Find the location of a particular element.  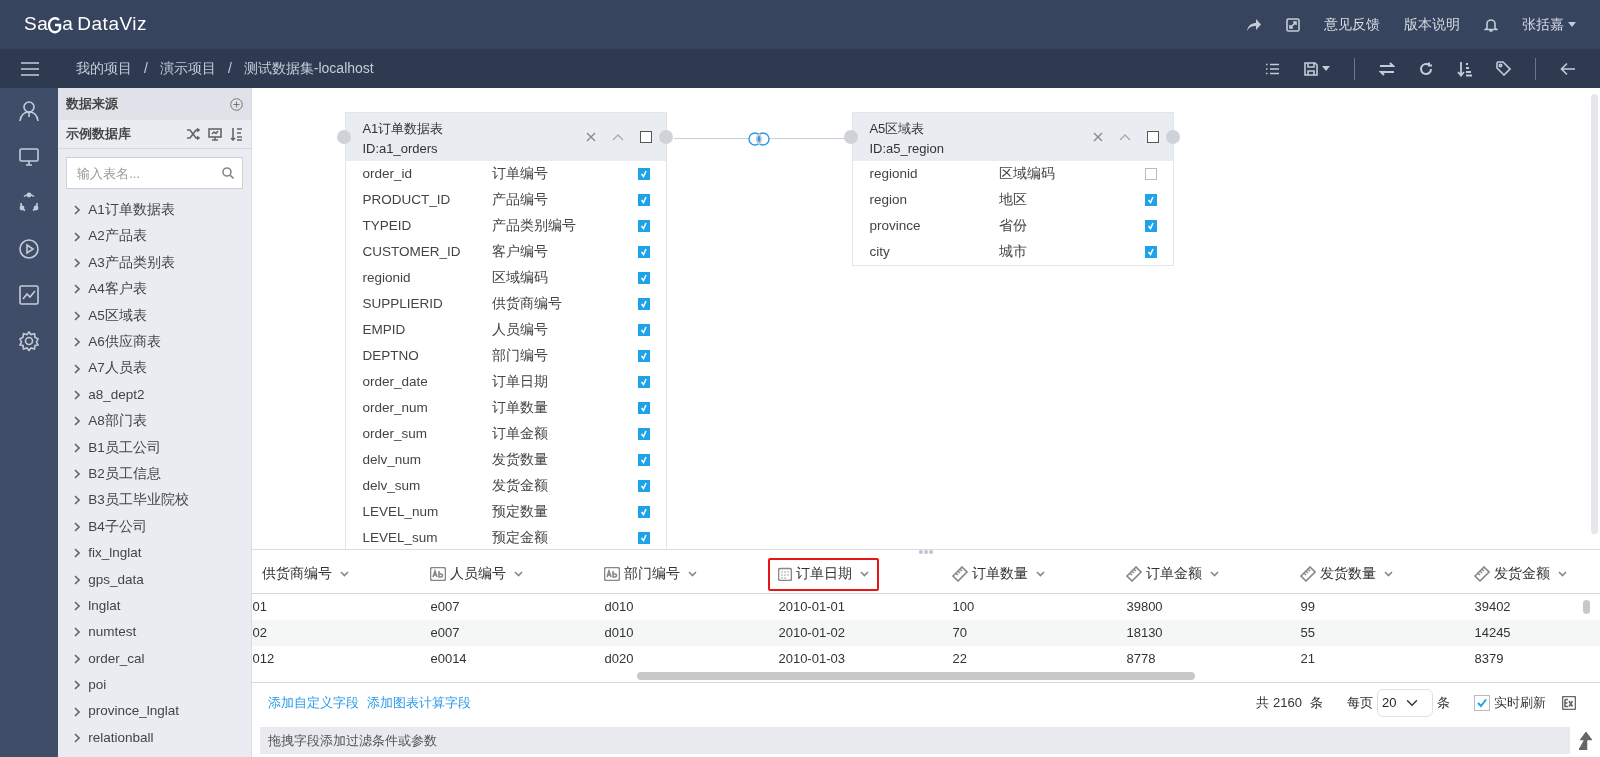

table-item: A6供应商表 is located at coordinates (124, 342).